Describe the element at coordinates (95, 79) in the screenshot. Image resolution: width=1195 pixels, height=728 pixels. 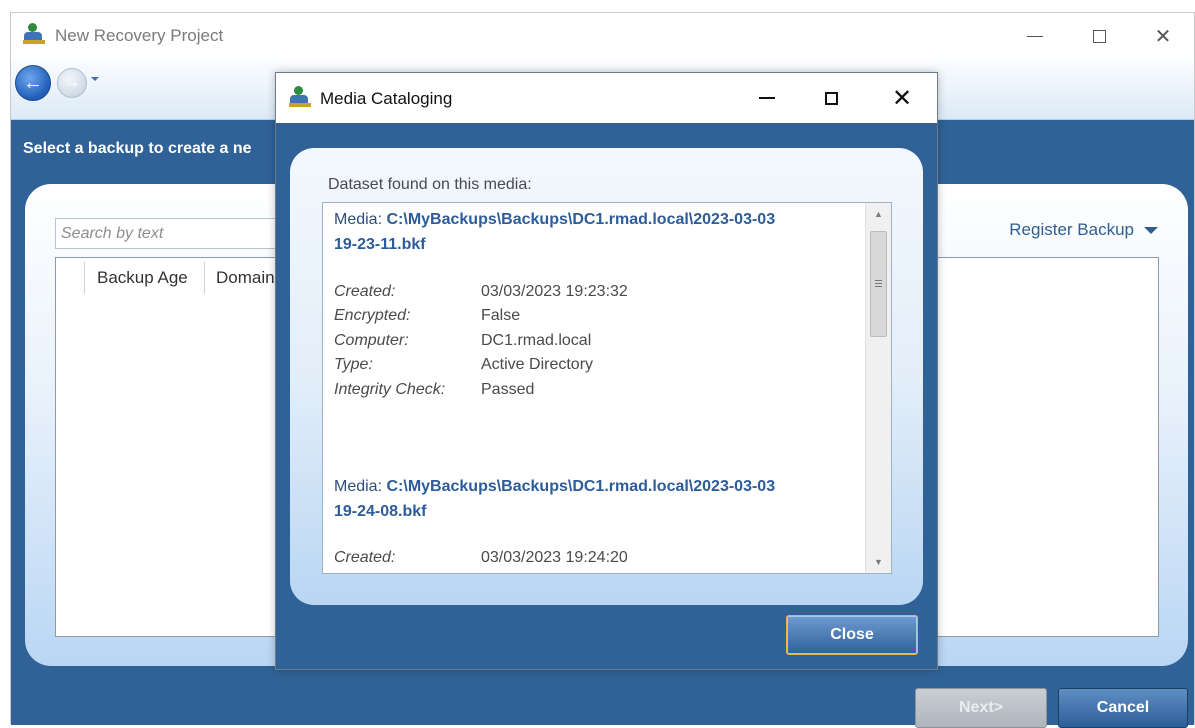
I see `history-dropdown-icon` at that location.